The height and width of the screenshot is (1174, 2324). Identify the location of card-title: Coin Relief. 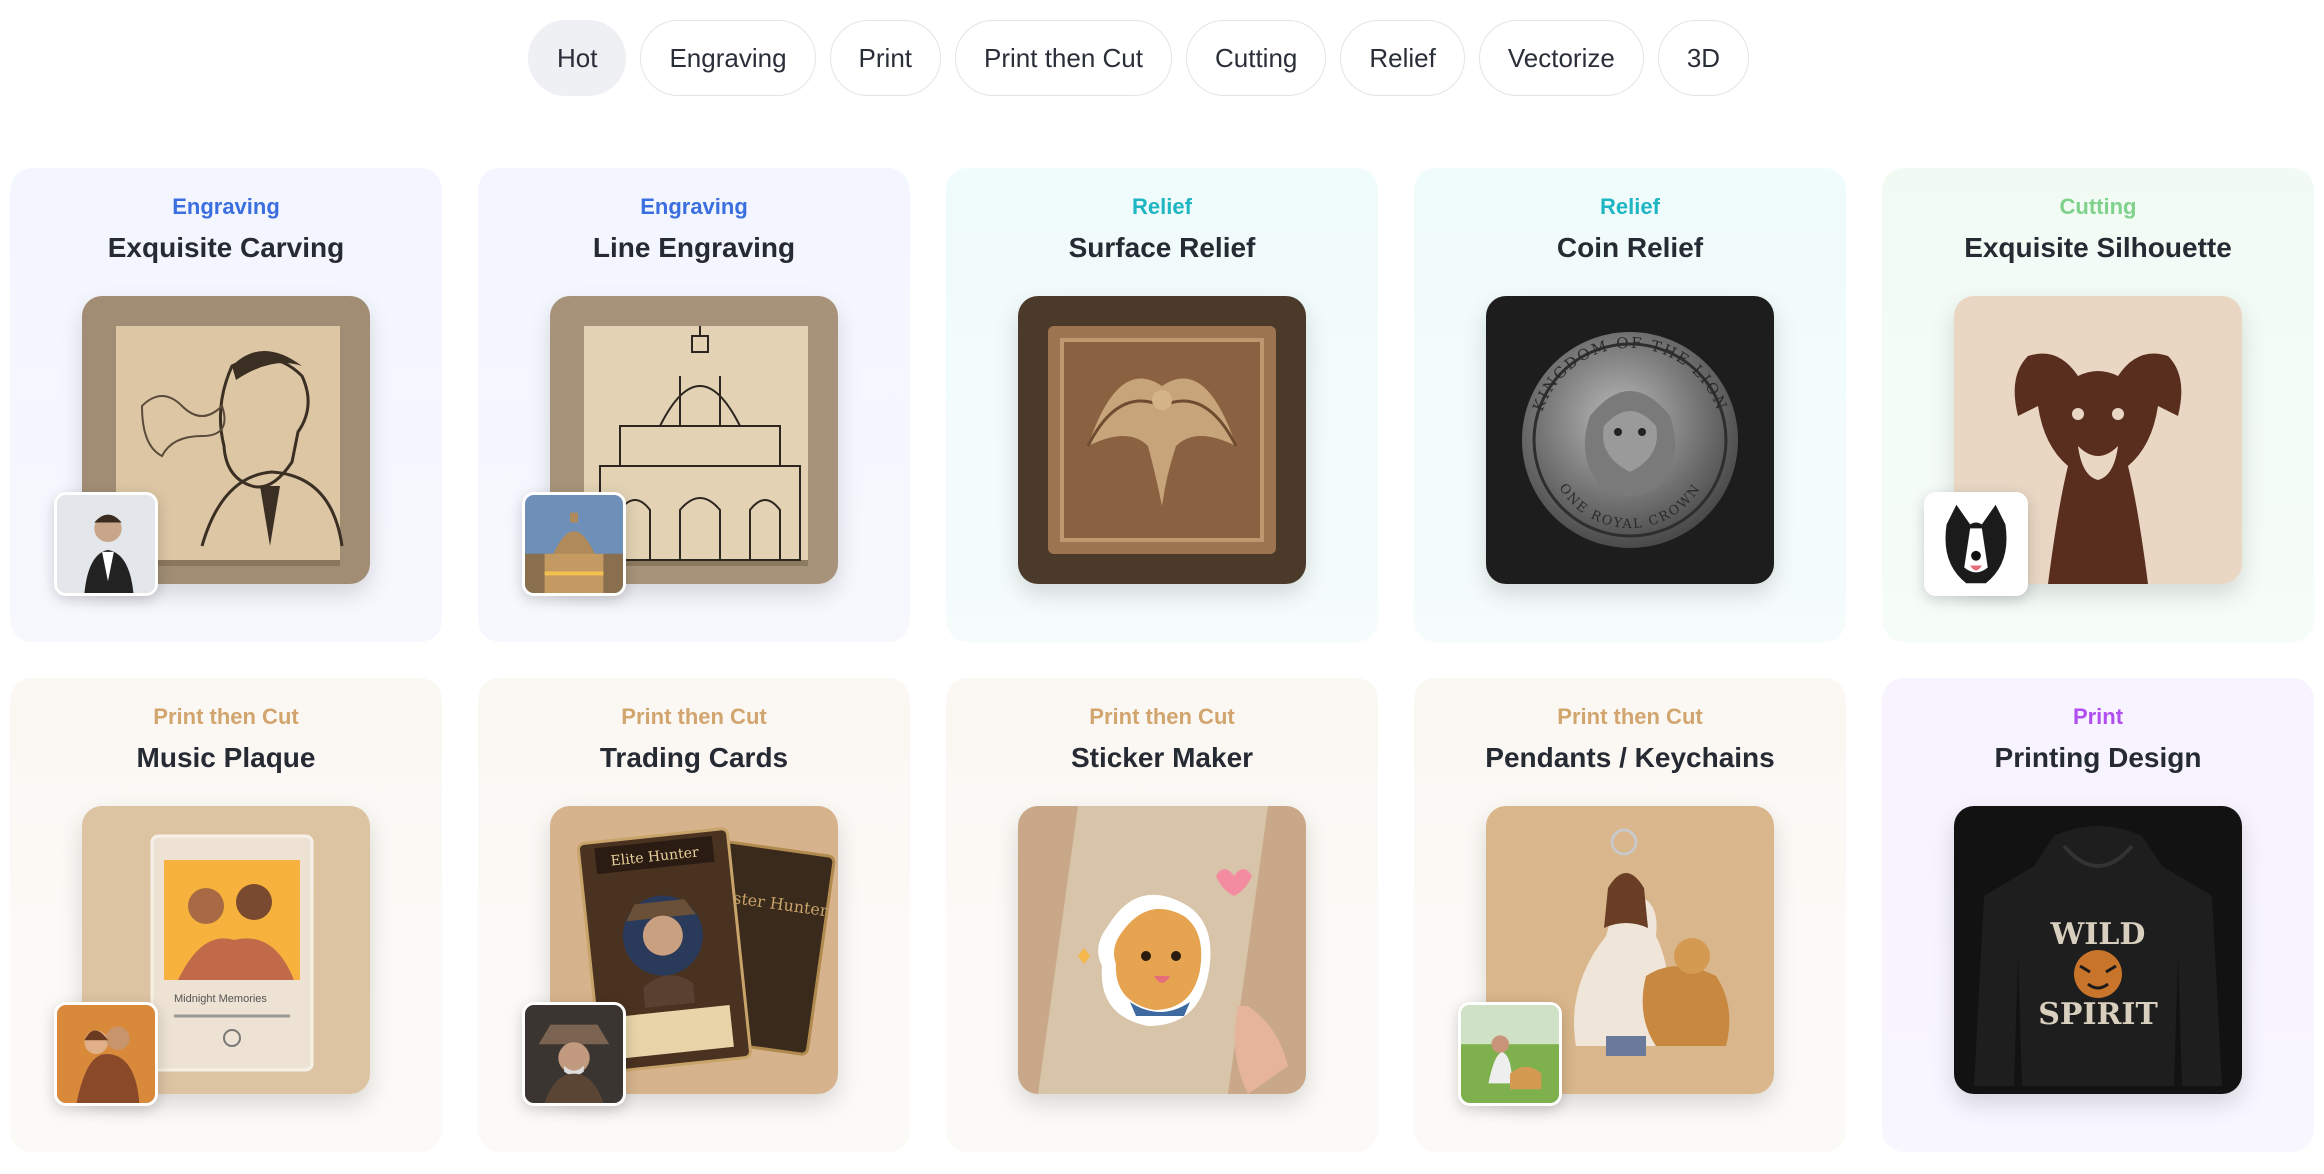
(1630, 247).